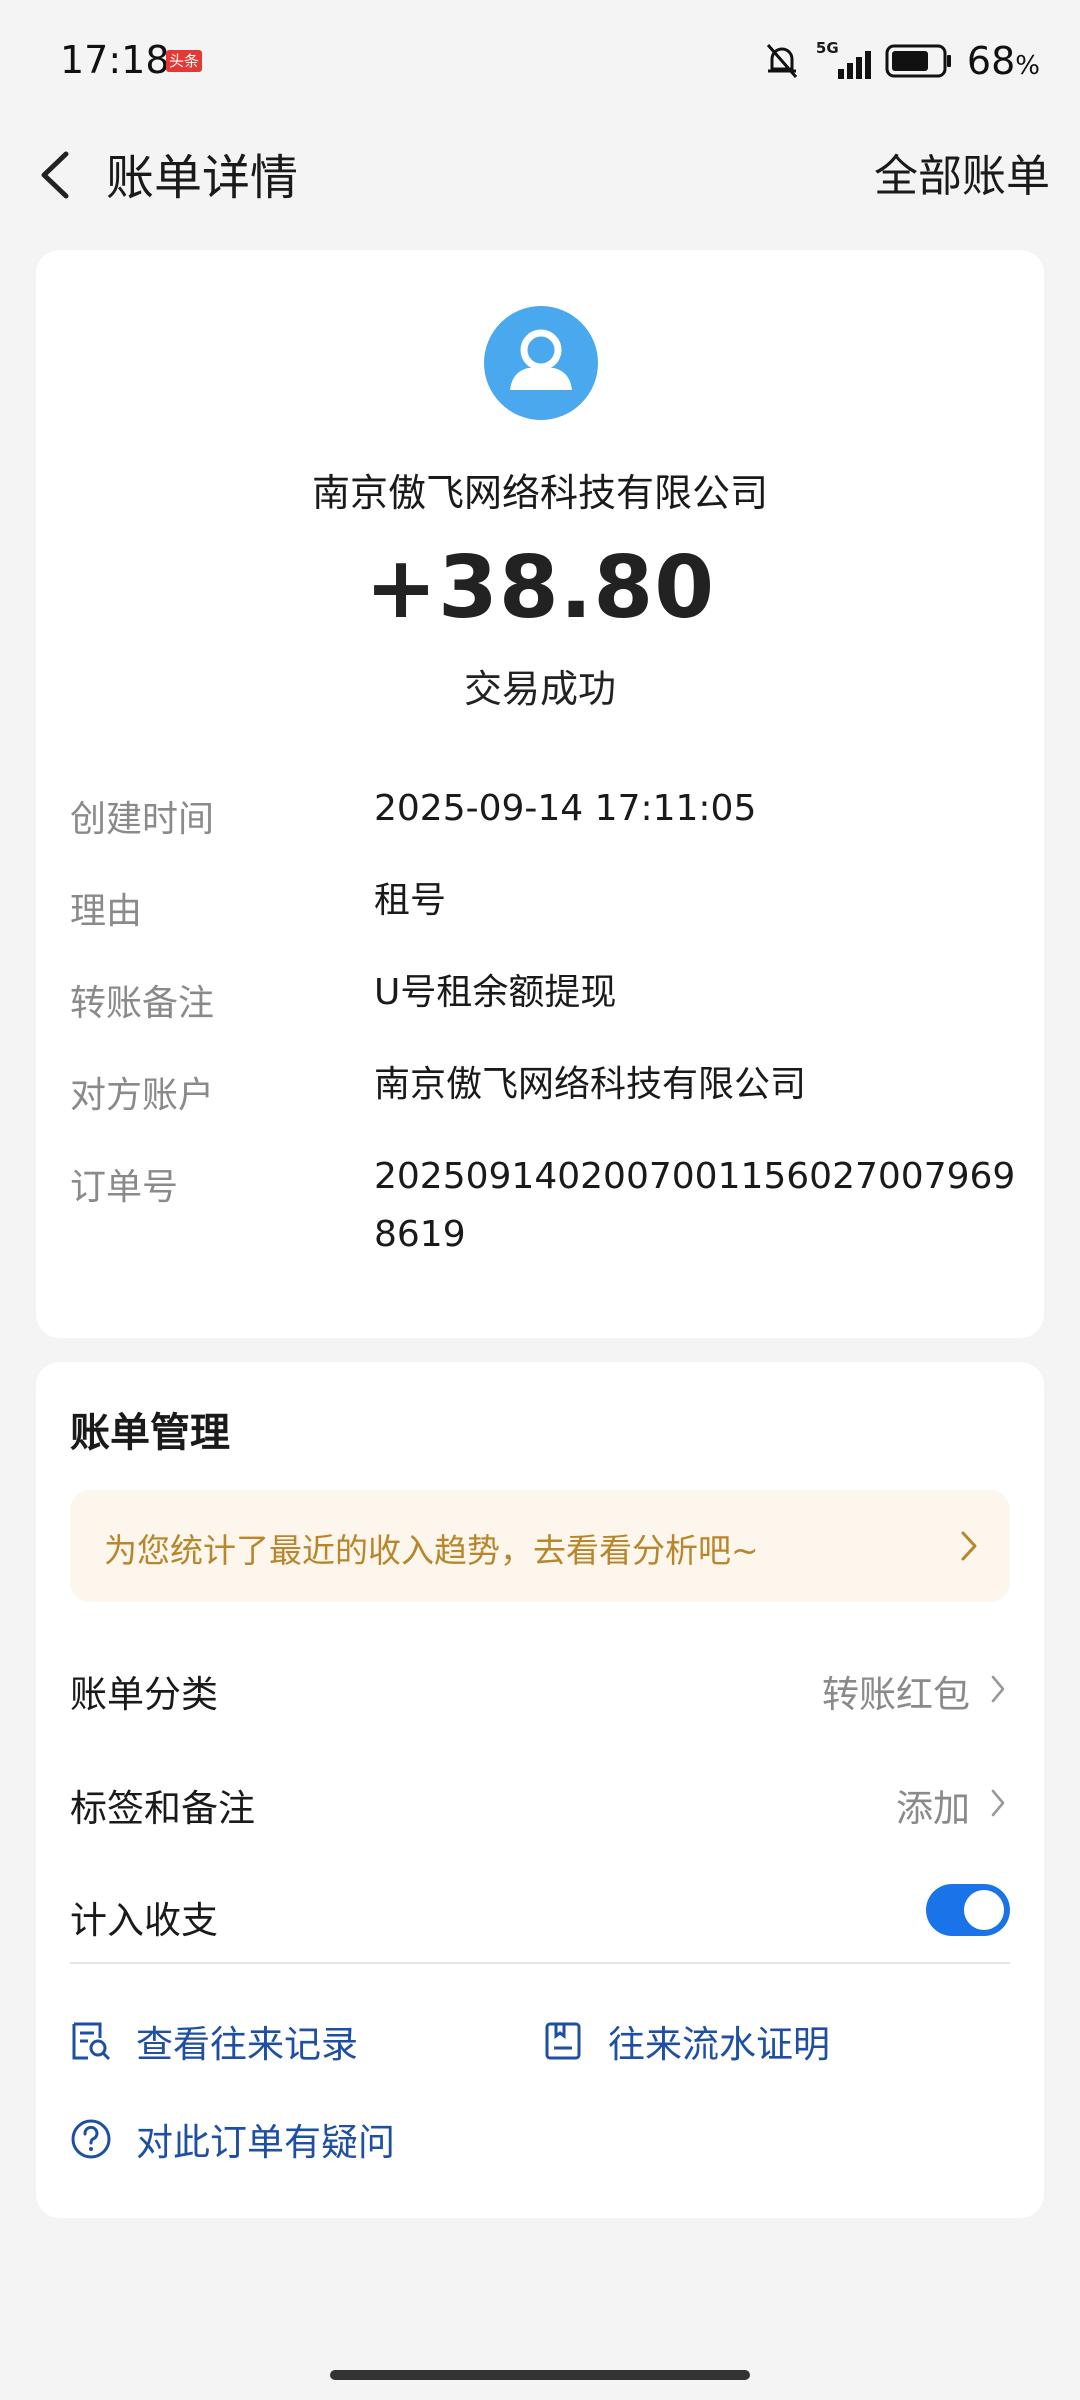 The width and height of the screenshot is (1080, 2400). I want to click on detail-label: 对方账户, so click(142, 1095).